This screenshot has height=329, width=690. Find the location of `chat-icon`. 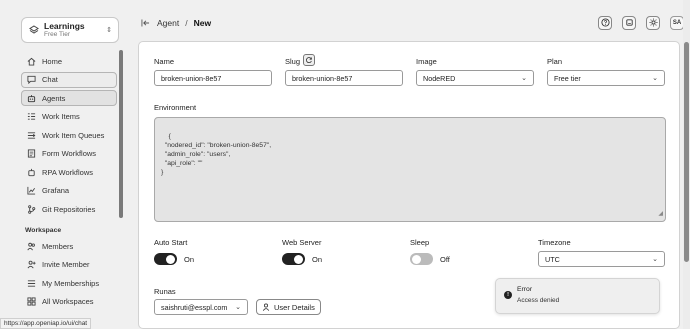

chat-icon is located at coordinates (31, 80).